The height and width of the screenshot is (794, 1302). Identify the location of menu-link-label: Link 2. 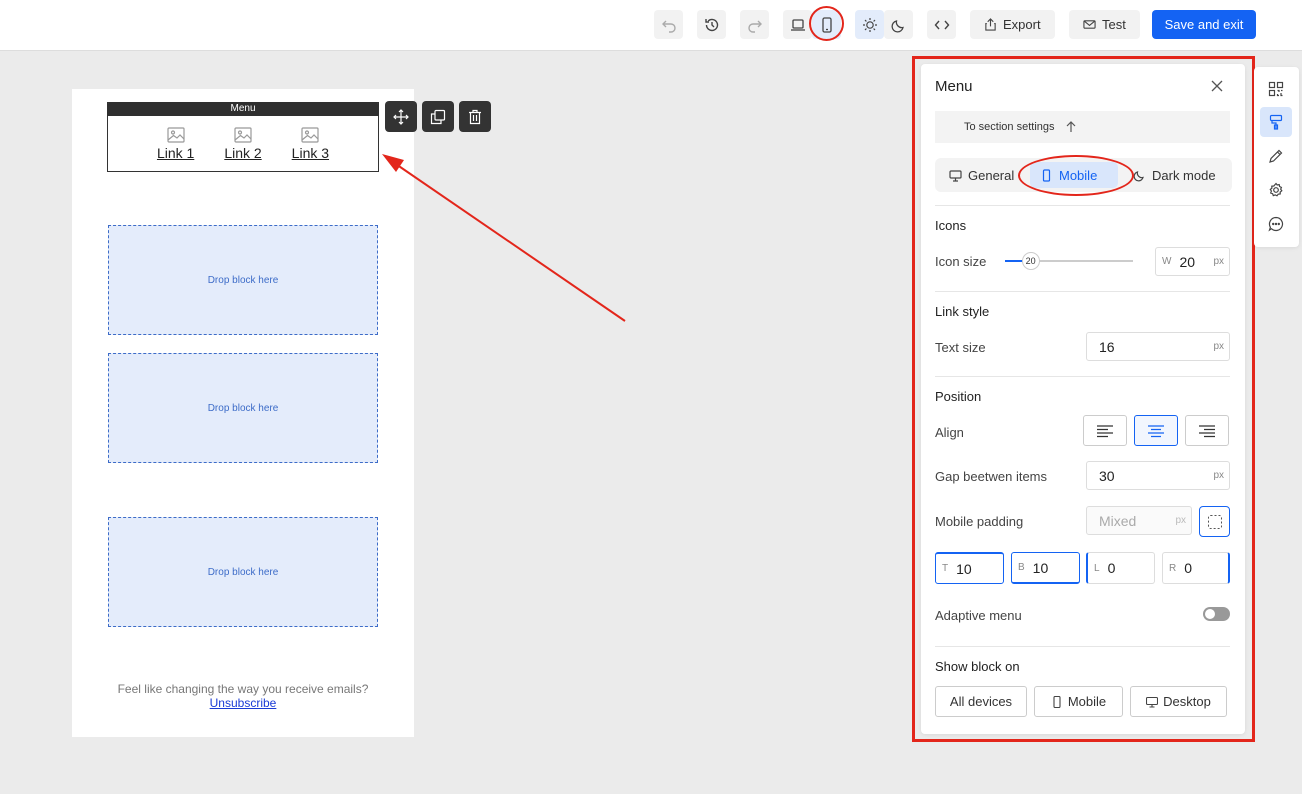
(243, 153).